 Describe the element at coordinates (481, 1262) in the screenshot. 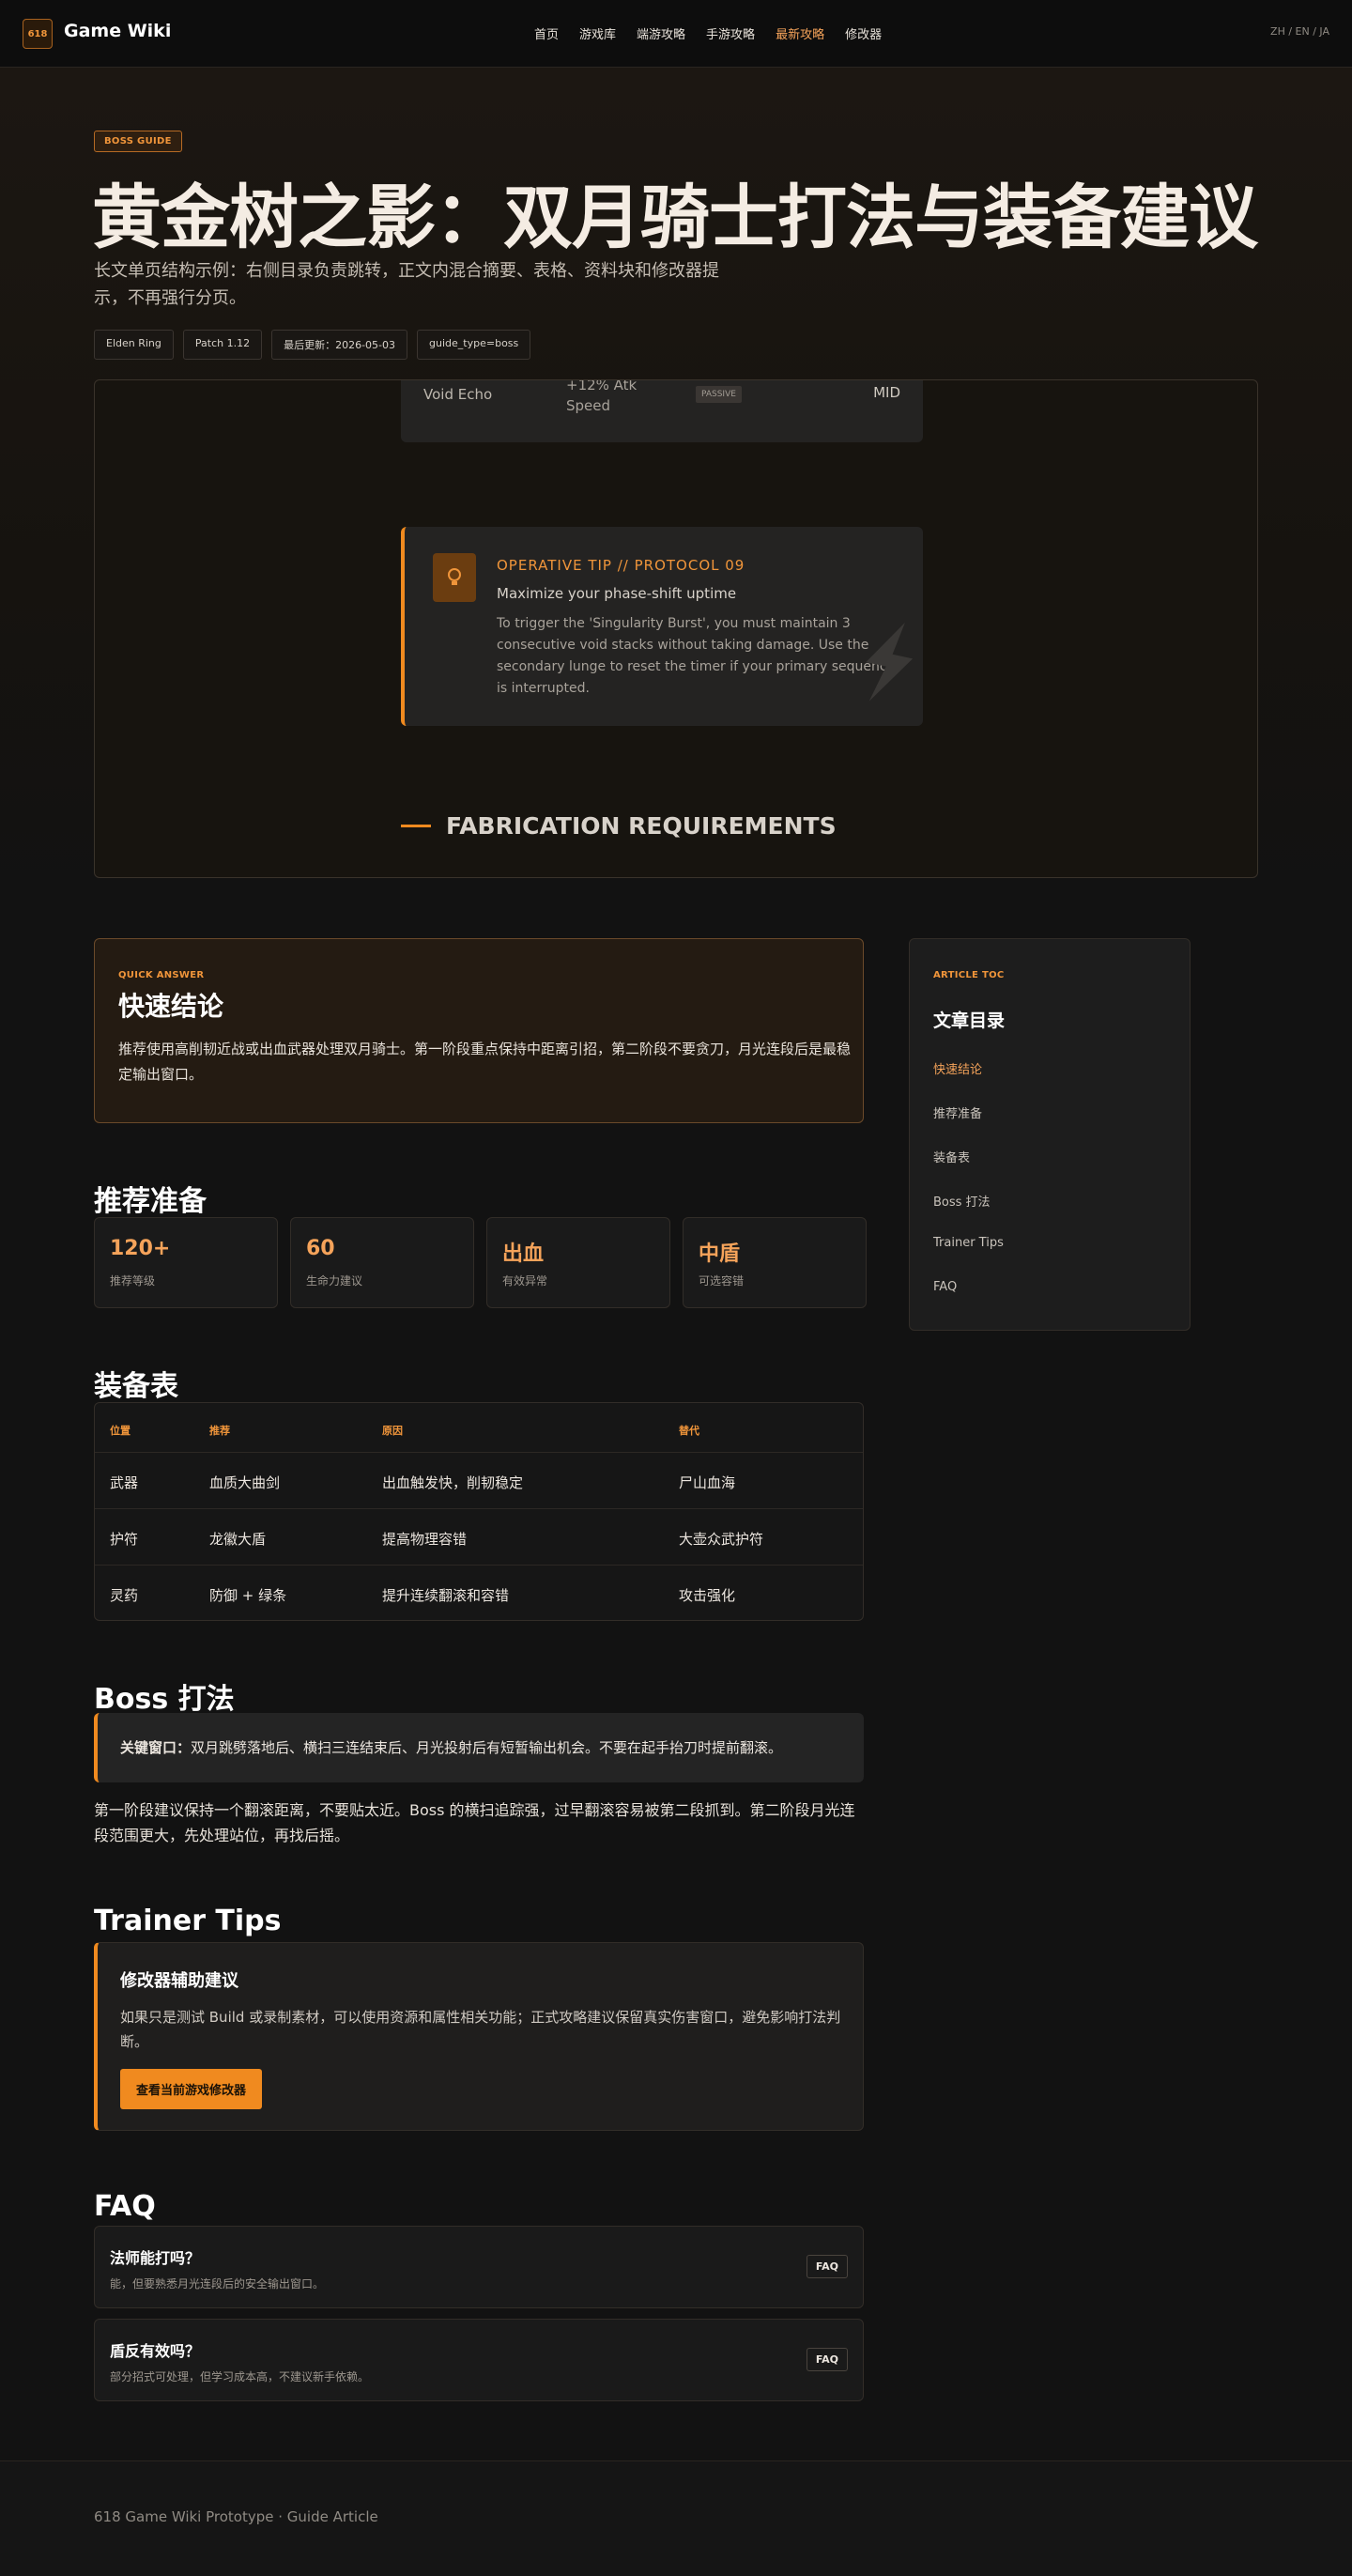

I see `prep-stats: 120+ 推荐等级 60 生命力建议 出血 有效异常 中盾 可选容错` at that location.